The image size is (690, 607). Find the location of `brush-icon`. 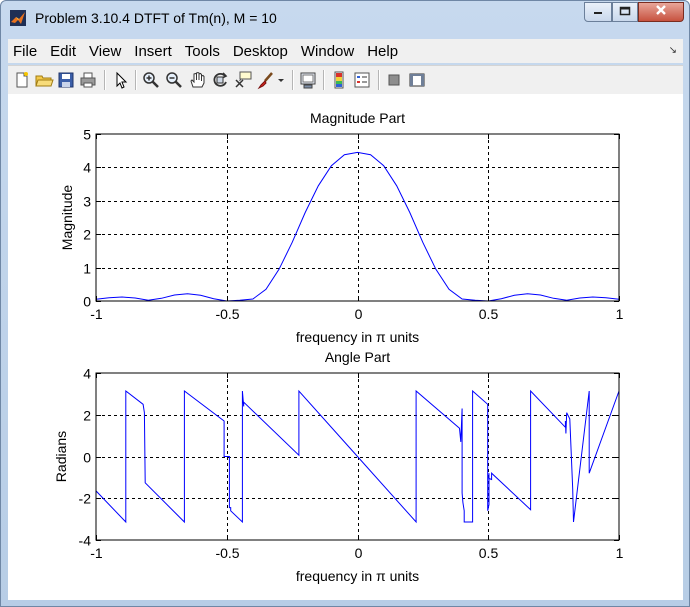

brush-icon is located at coordinates (266, 80).